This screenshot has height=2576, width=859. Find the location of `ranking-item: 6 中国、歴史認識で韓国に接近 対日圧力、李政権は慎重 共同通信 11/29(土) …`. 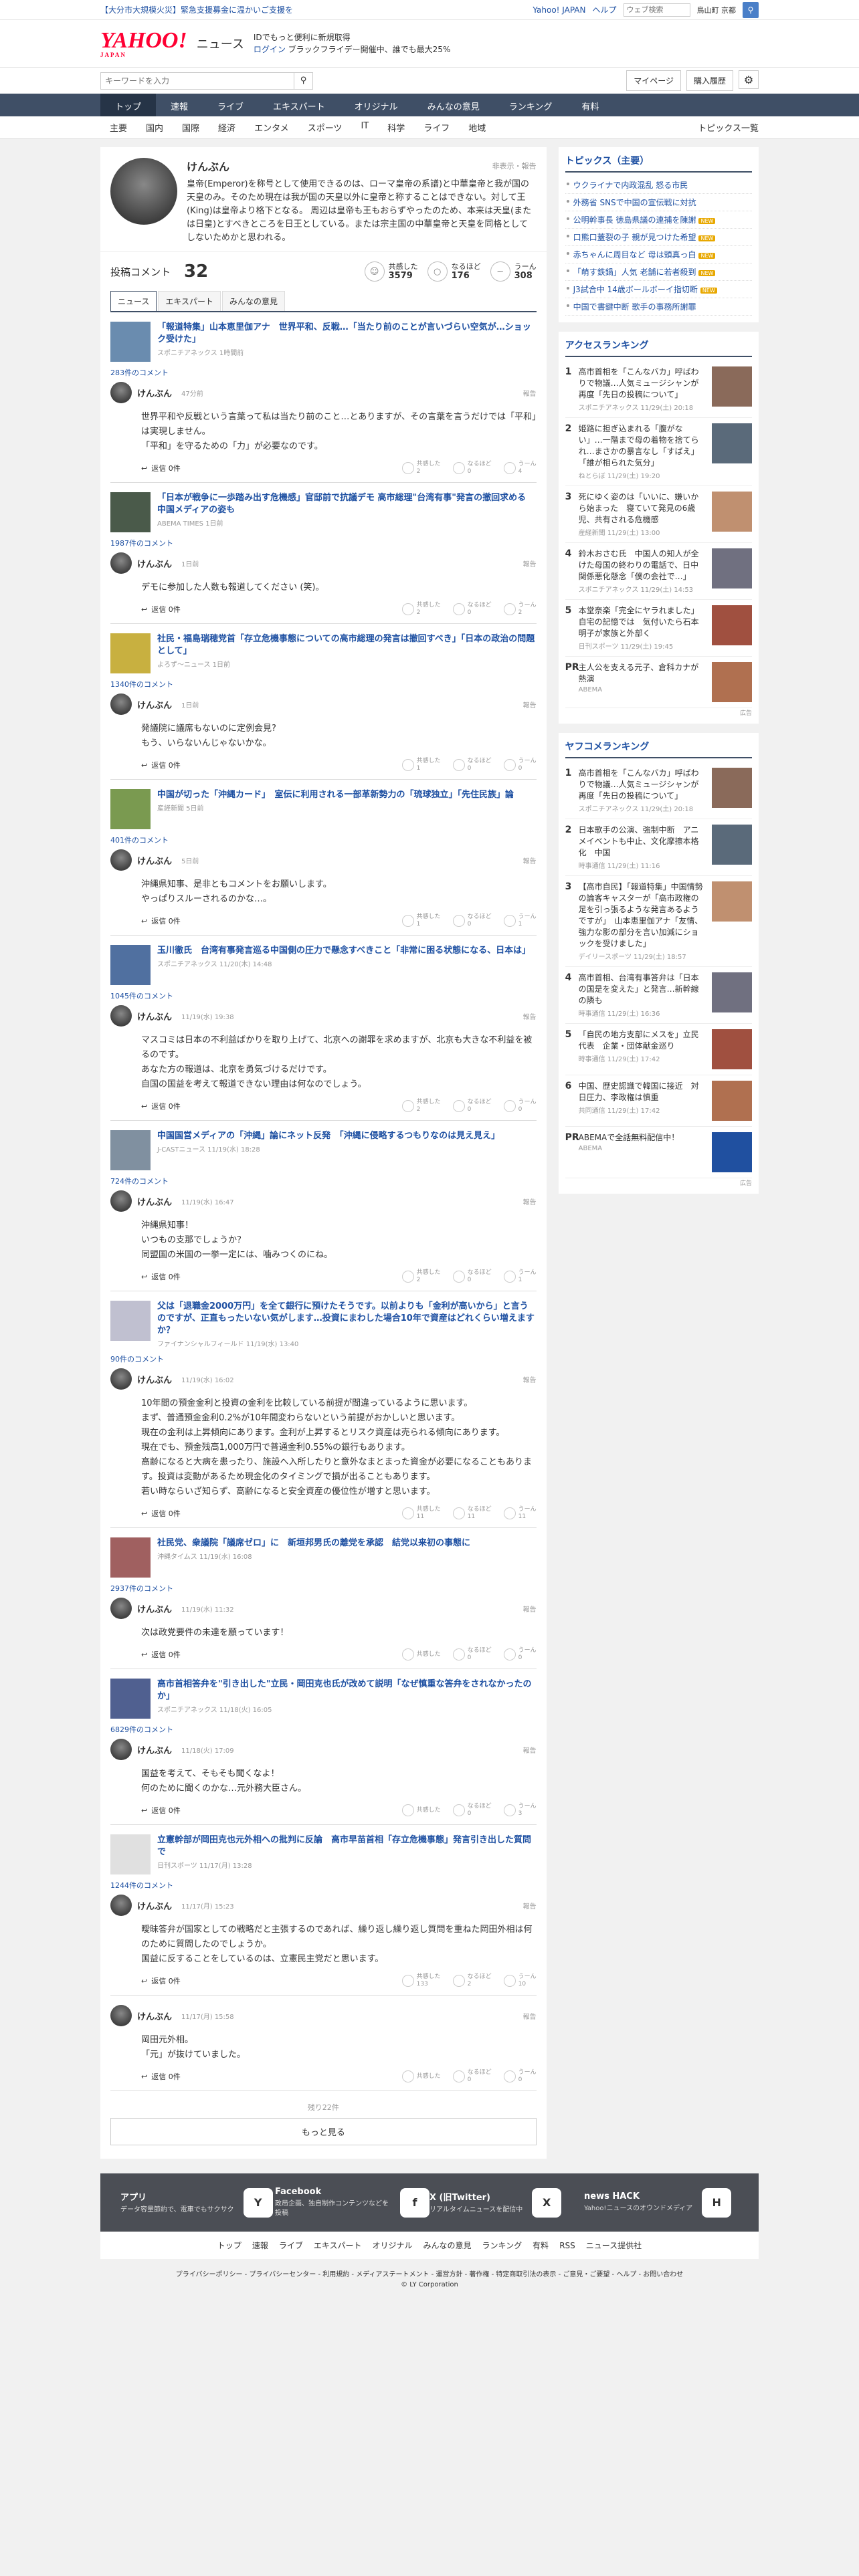

ranking-item: 6 中国、歴史認識で韓国に接近 対日圧力、李政権は慎重 共同通信 11/29(土) … is located at coordinates (658, 1101).